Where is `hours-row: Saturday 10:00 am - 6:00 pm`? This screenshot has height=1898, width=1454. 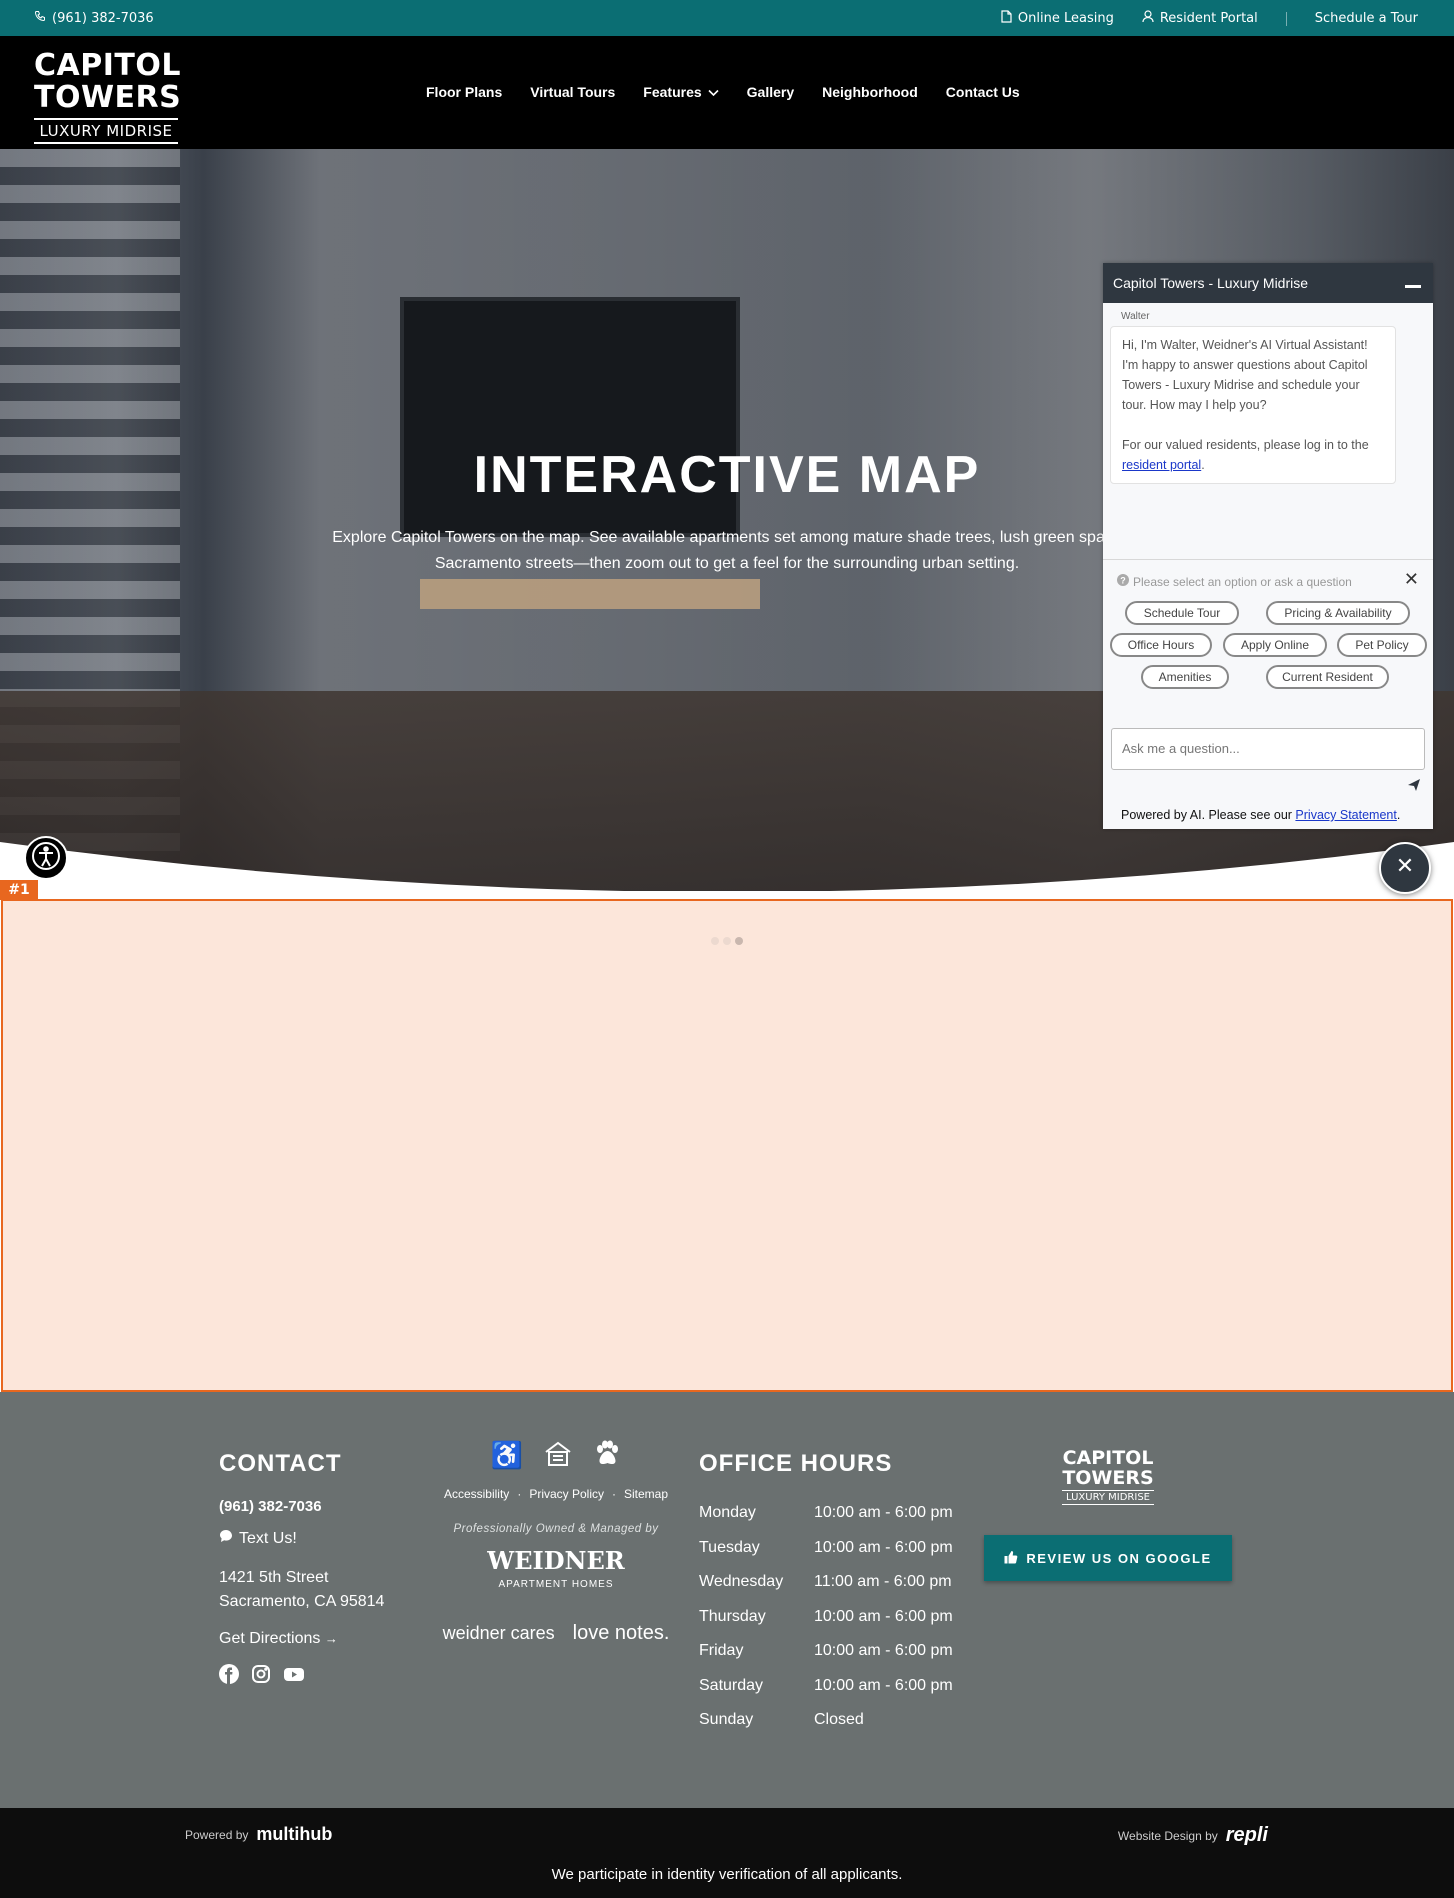
hours-row: Saturday 10:00 am - 6:00 pm is located at coordinates (826, 1685).